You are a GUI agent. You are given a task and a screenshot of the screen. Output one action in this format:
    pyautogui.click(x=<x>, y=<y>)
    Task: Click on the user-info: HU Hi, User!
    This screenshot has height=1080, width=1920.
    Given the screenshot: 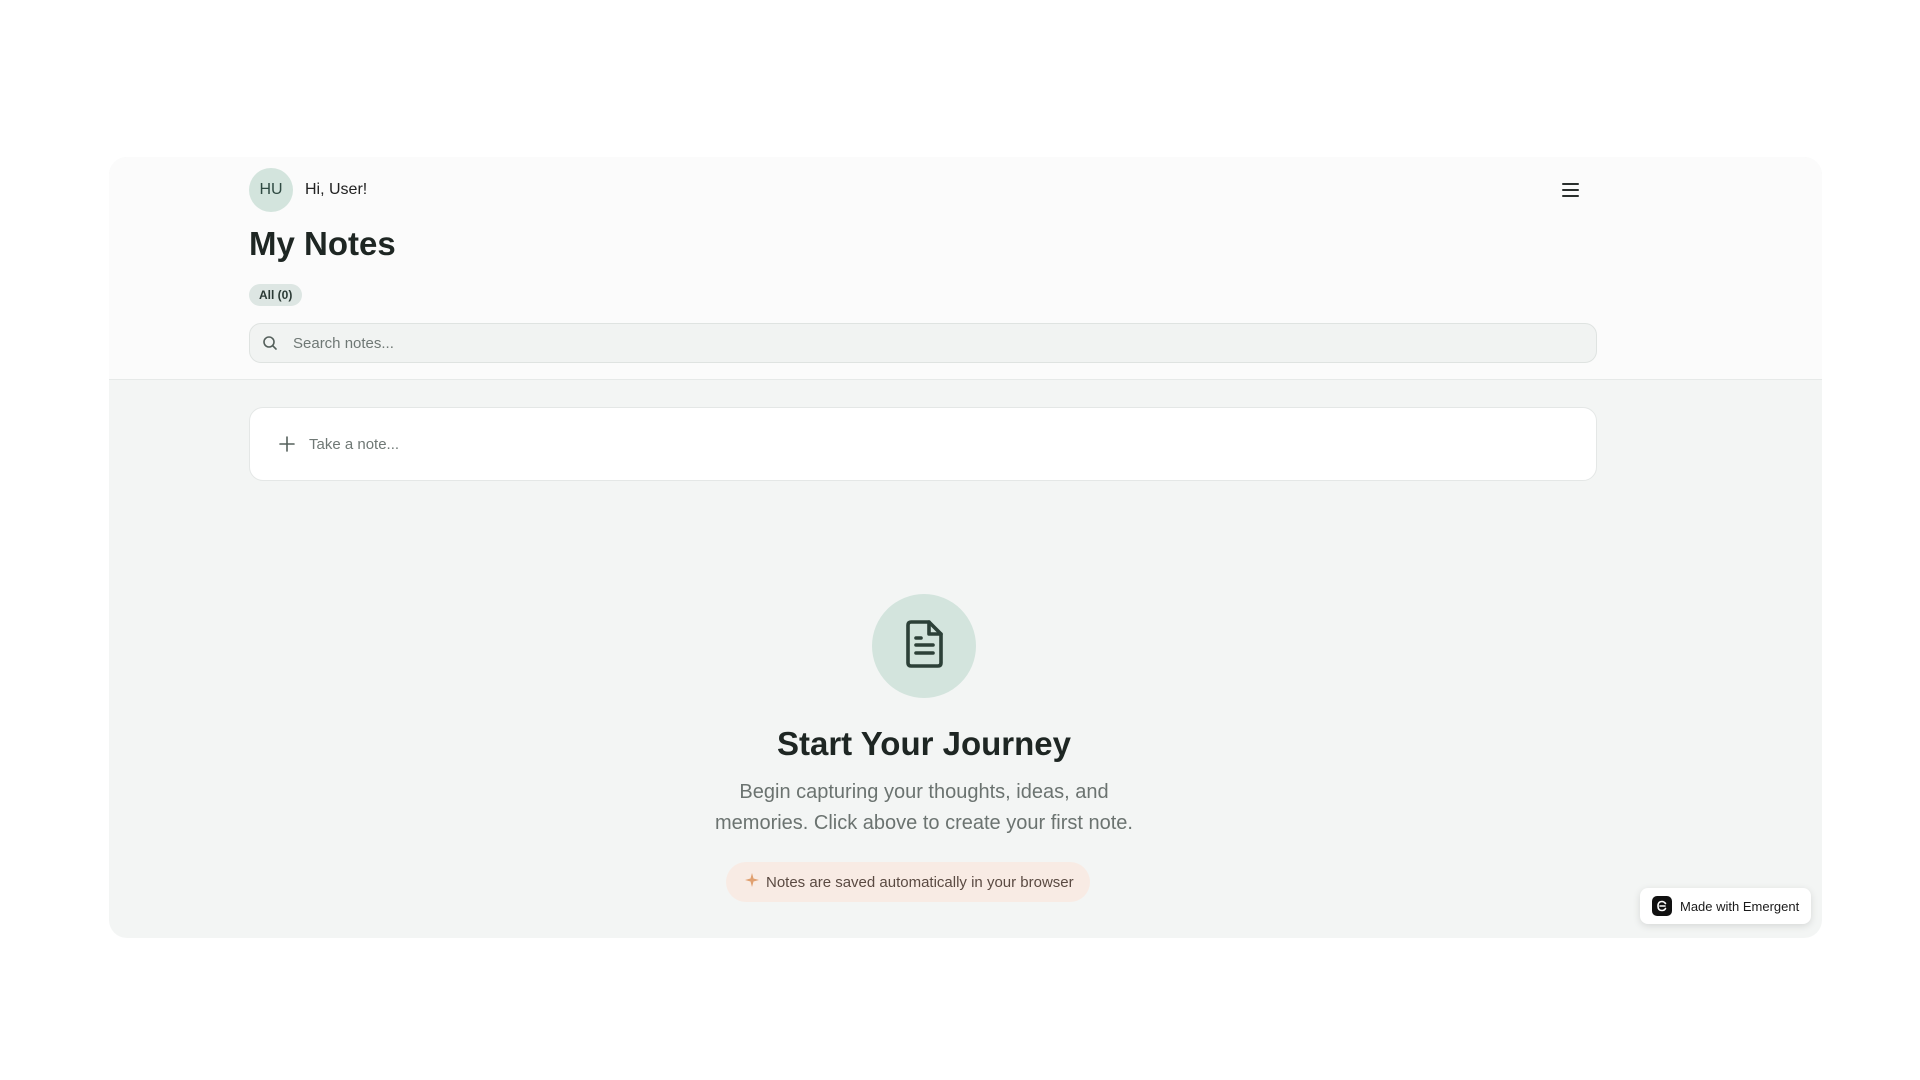 What is the action you would take?
    pyautogui.click(x=308, y=190)
    